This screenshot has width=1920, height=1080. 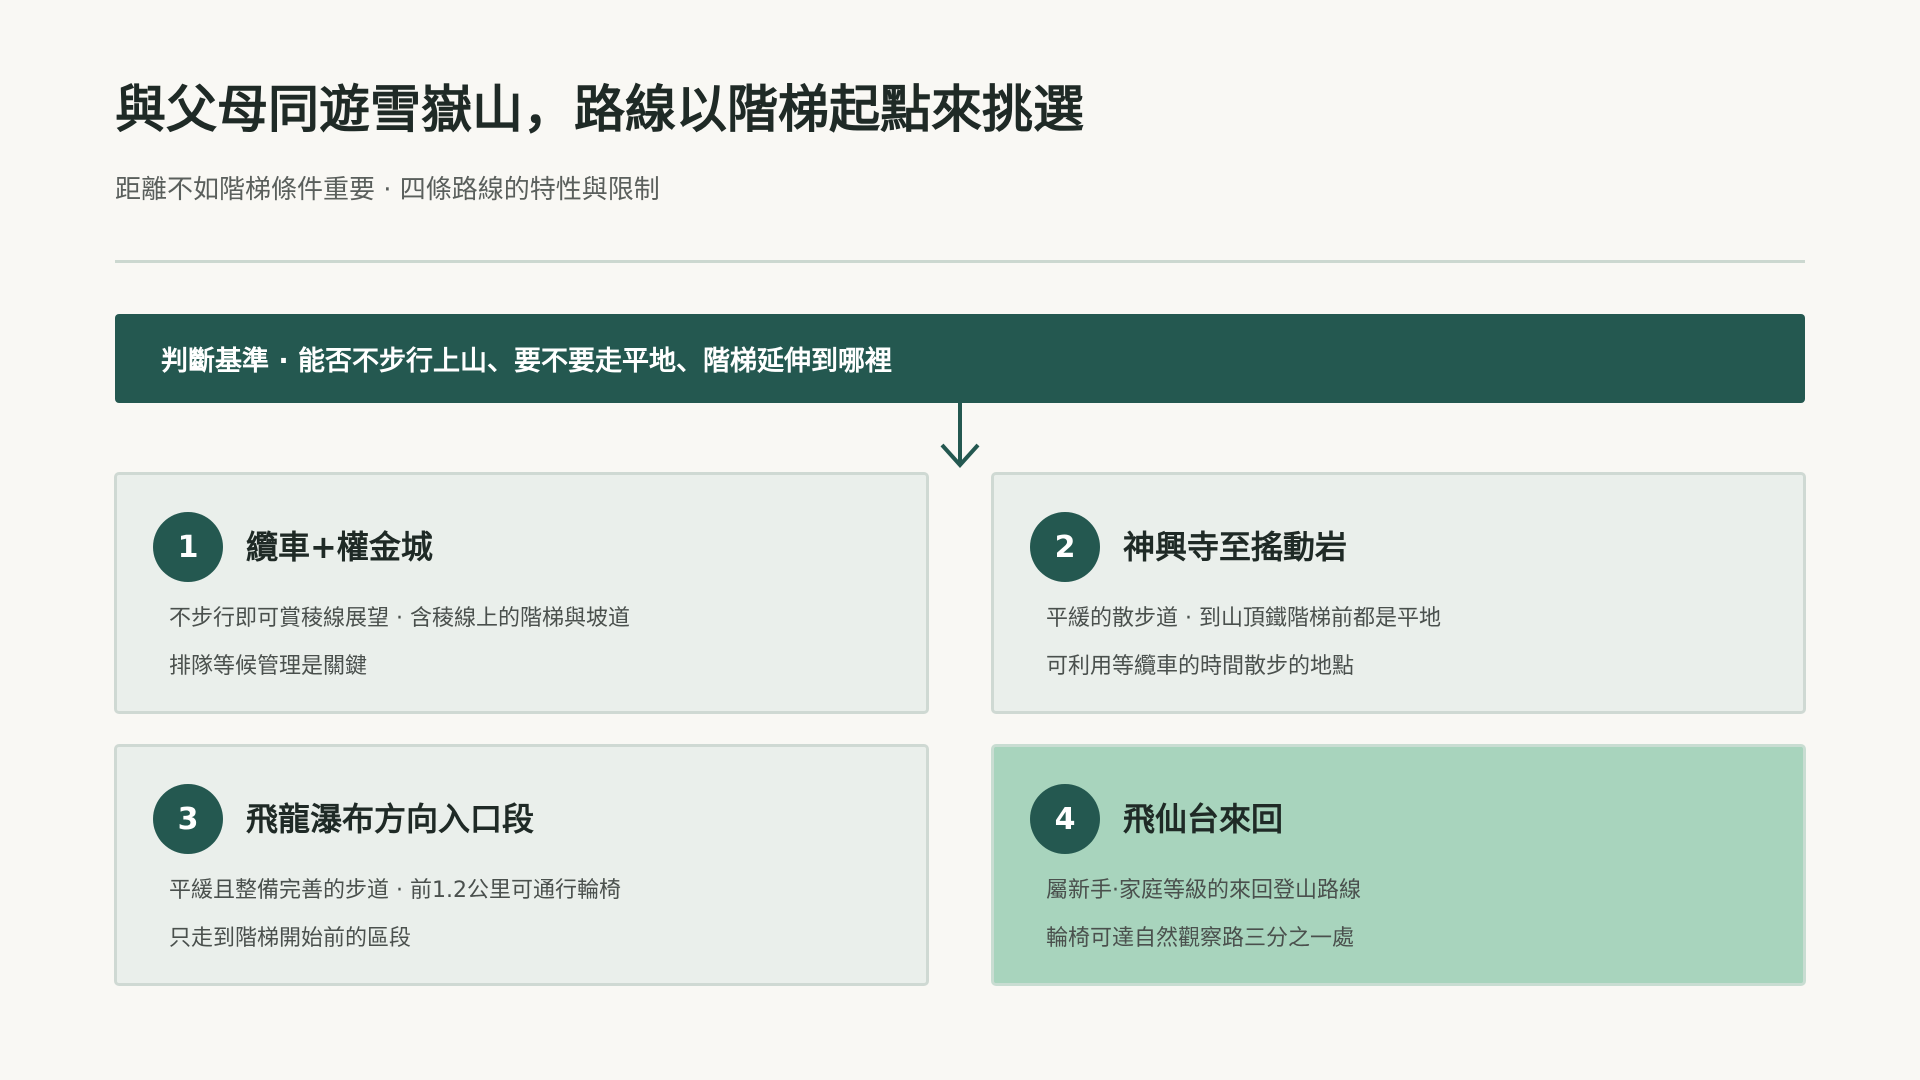 What do you see at coordinates (290, 938) in the screenshot?
I see `route-note: 只走到階梯開始前的區段` at bounding box center [290, 938].